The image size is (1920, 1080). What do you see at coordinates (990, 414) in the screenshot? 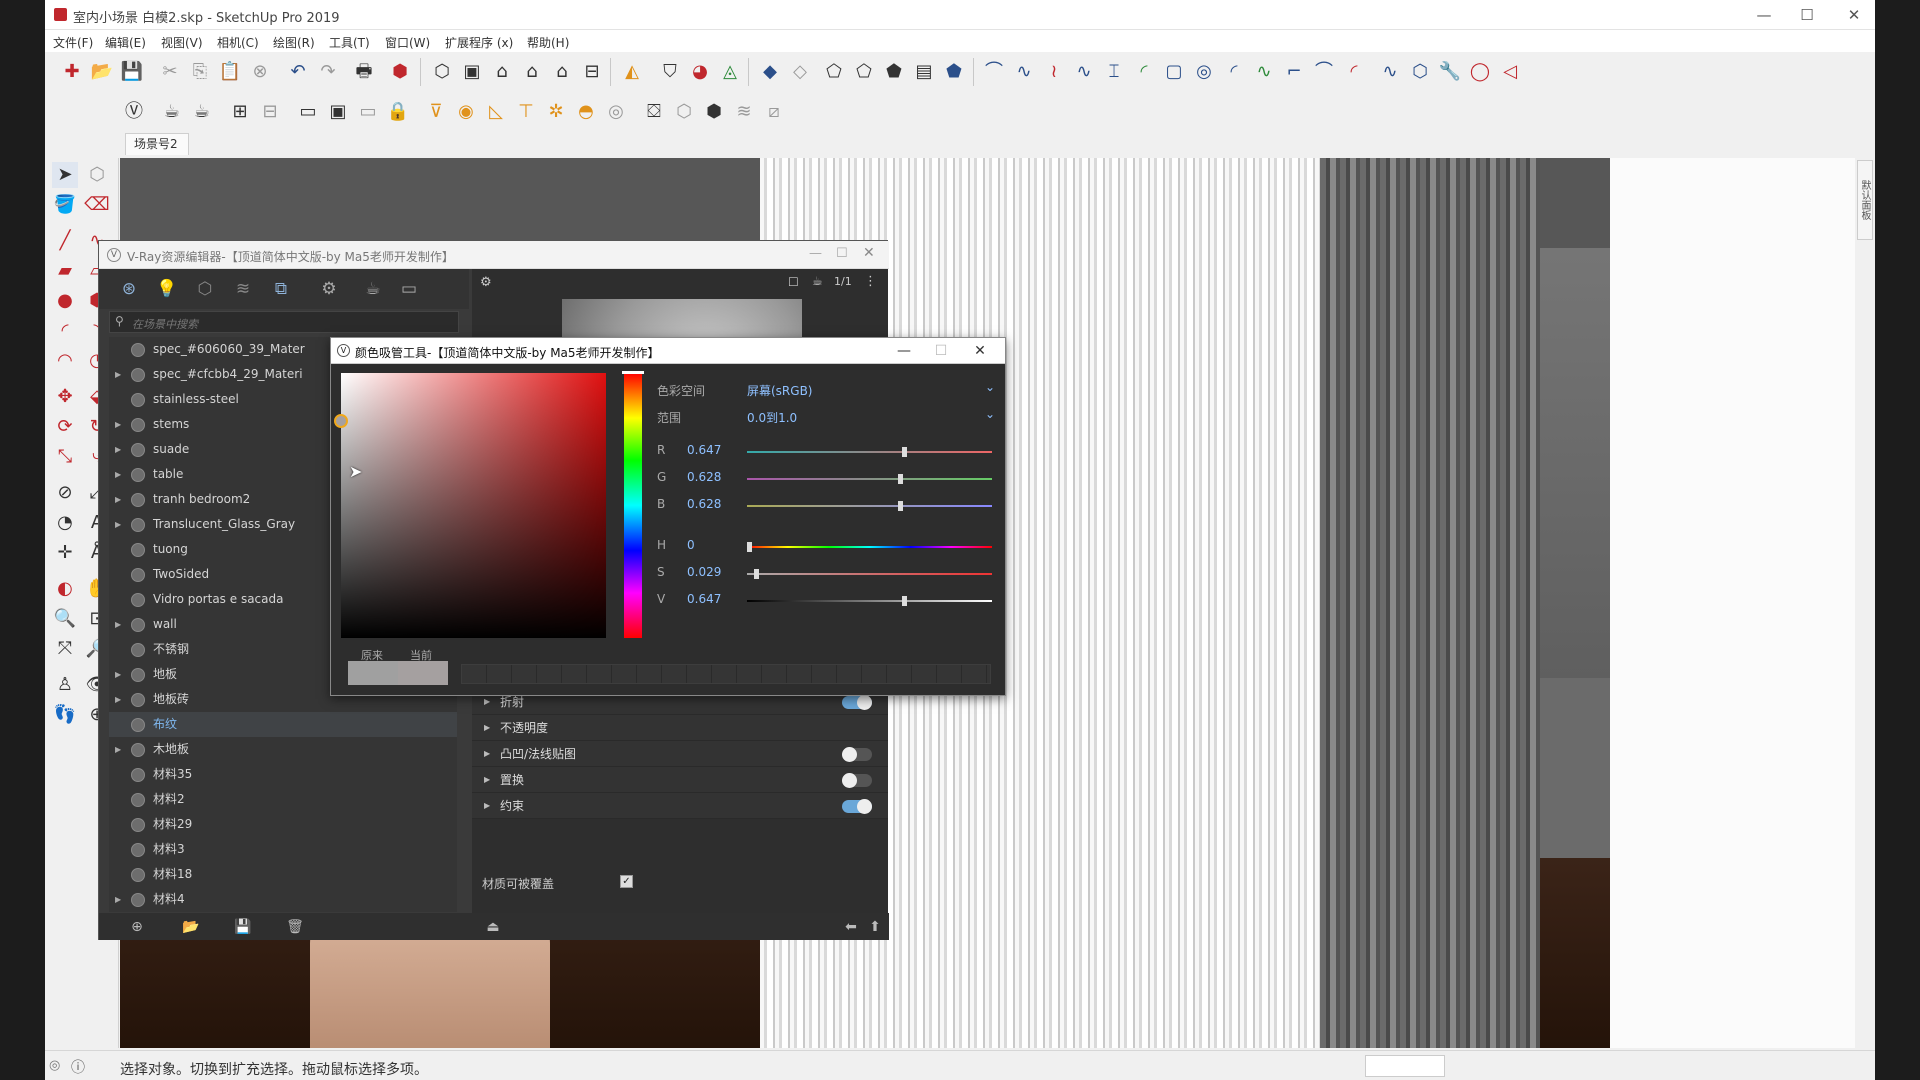
I see `chevron-down-icon: ⌄` at bounding box center [990, 414].